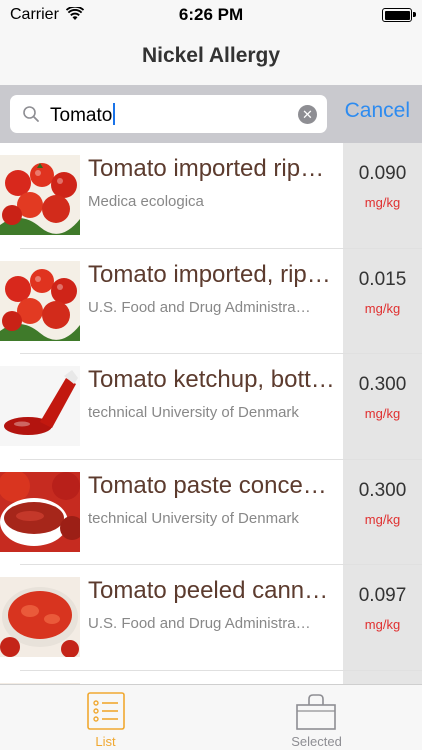 The height and width of the screenshot is (750, 422). I want to click on tab-selected: Selected, so click(316, 717).